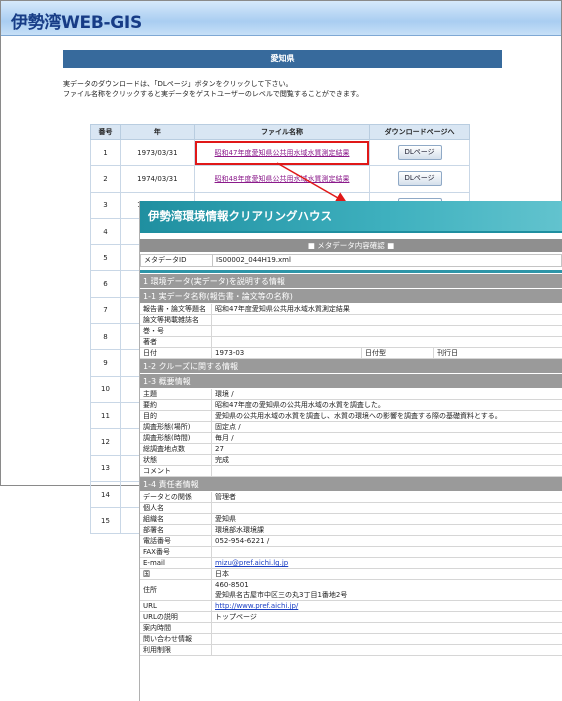 The image size is (562, 701). Describe the element at coordinates (222, 460) in the screenshot. I see `status-value: 完成` at that location.